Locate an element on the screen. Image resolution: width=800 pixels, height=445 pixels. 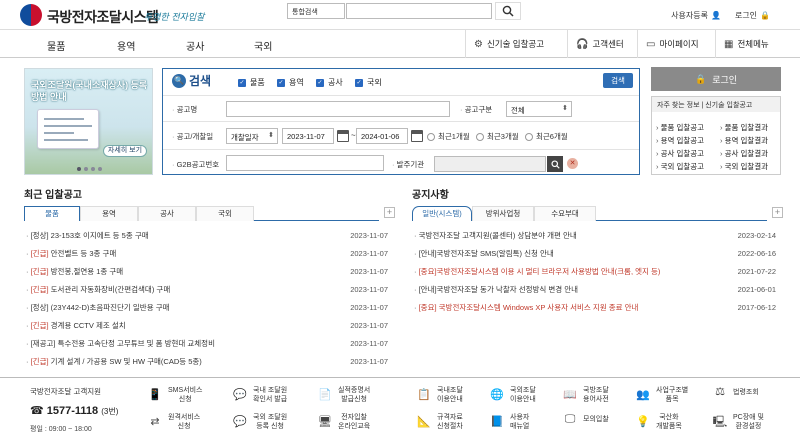
radio-icon is located at coordinates (431, 136).